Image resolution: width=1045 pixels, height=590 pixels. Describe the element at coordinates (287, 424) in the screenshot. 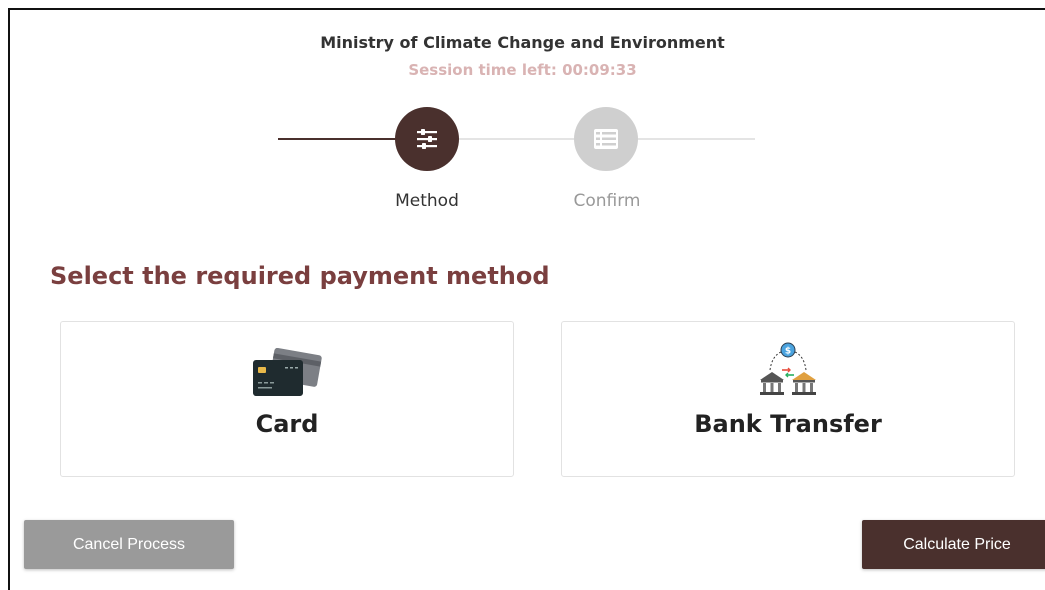

I see `payment-option-card-label: Card` at that location.